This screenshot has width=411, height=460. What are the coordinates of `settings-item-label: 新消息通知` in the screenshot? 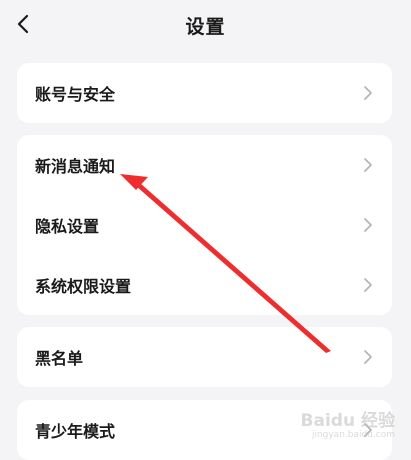 It's located at (75, 166).